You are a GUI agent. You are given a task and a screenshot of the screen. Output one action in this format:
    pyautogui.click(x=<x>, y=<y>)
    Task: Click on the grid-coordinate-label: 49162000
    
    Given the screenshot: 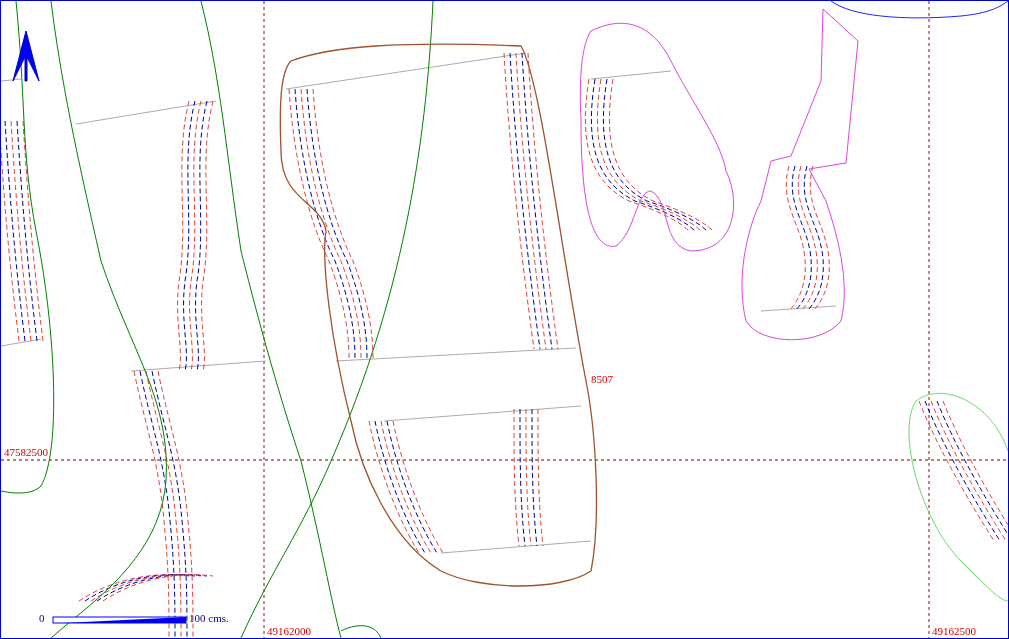 What is the action you would take?
    pyautogui.click(x=289, y=631)
    